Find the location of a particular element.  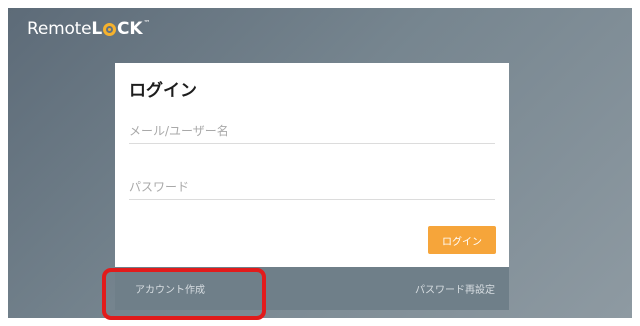

create-account-link: アカウント作成 is located at coordinates (170, 288).